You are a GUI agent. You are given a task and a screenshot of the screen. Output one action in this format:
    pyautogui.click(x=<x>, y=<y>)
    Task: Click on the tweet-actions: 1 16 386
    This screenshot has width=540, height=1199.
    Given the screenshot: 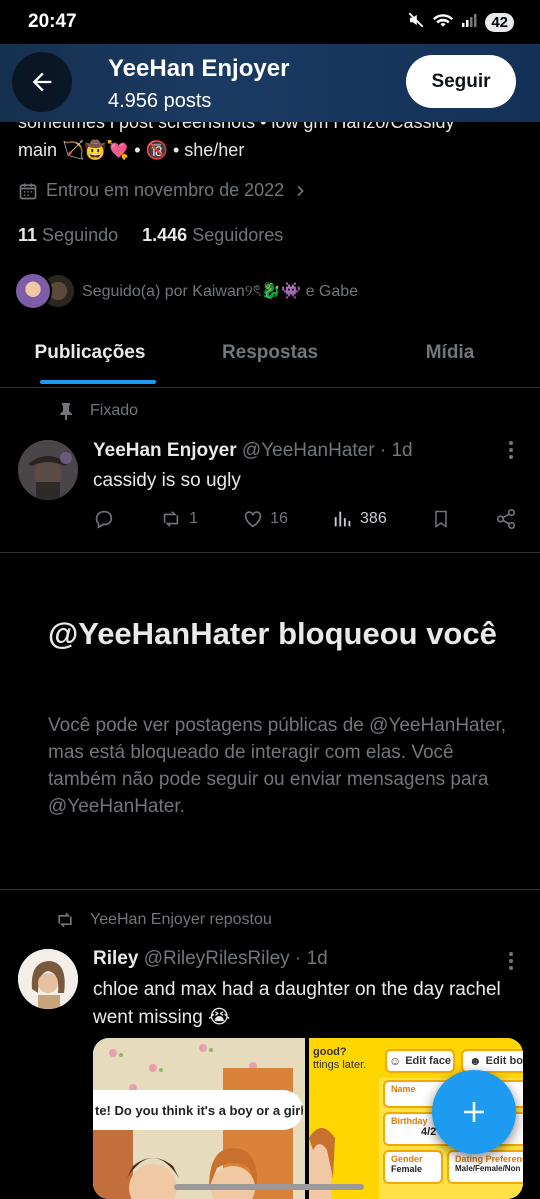 What is the action you would take?
    pyautogui.click(x=305, y=519)
    